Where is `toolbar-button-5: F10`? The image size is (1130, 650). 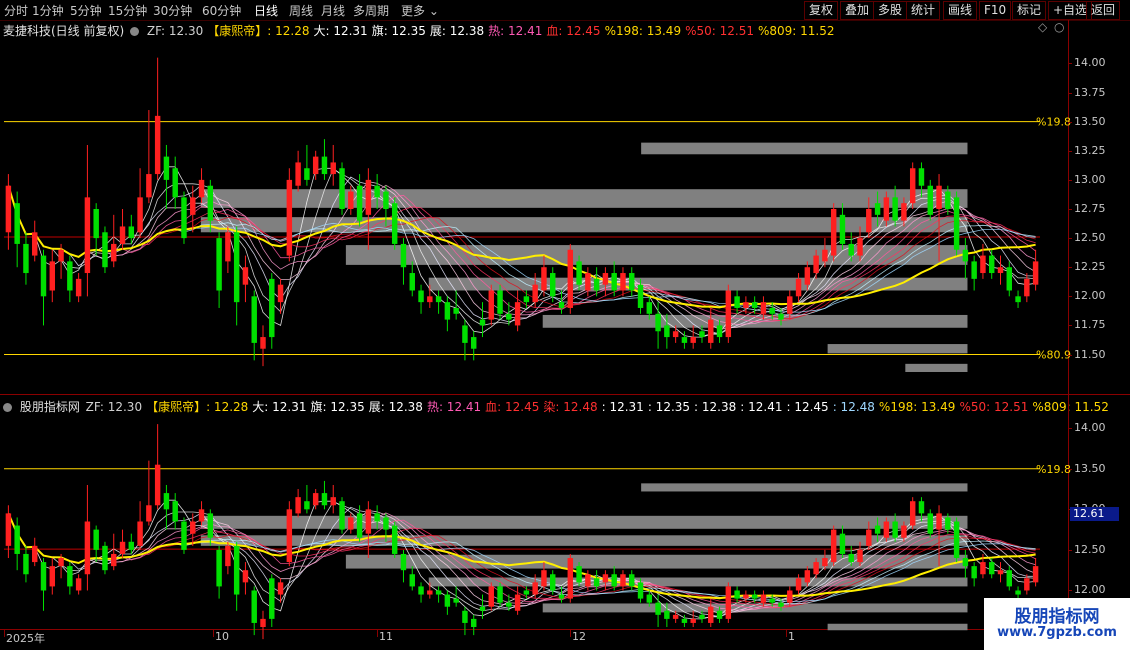
toolbar-button-5: F10 is located at coordinates (995, 10).